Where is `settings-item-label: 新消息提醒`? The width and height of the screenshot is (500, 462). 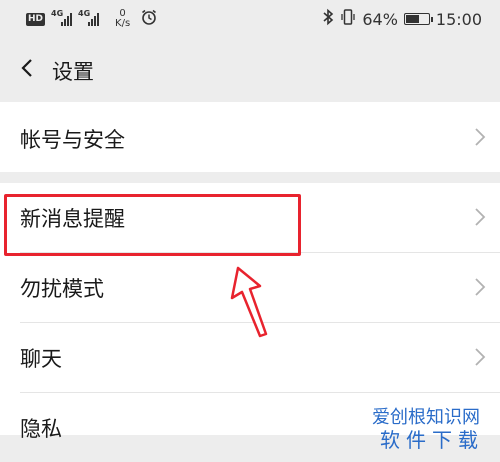
settings-item-label: 新消息提醒 is located at coordinates (72, 219).